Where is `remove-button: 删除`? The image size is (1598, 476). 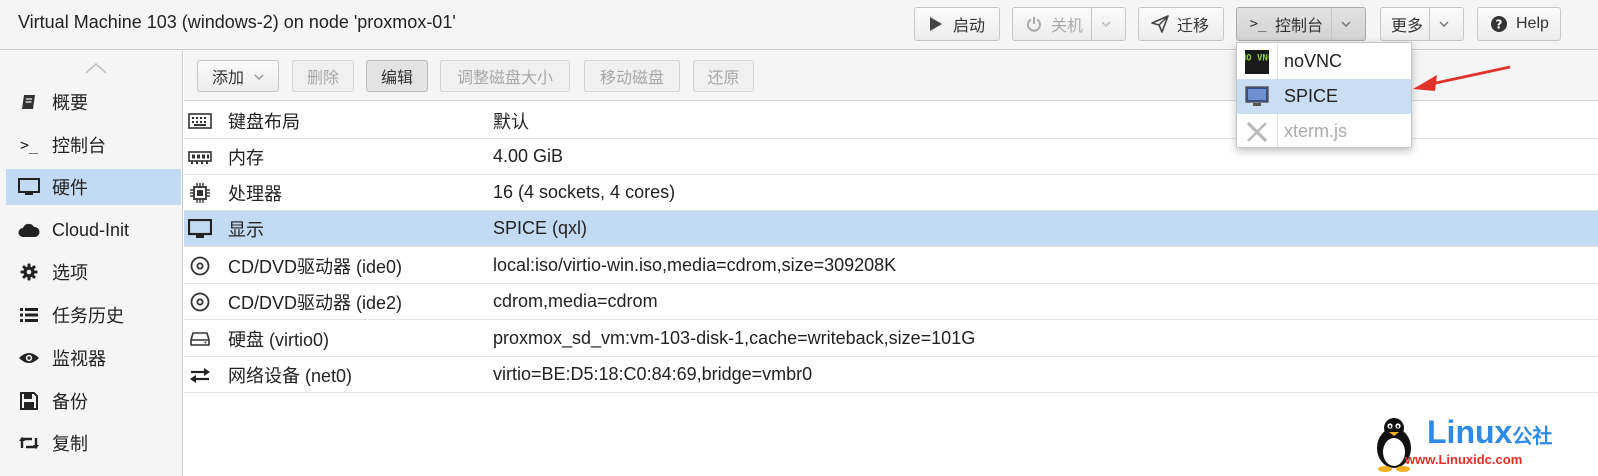 remove-button: 删除 is located at coordinates (323, 76).